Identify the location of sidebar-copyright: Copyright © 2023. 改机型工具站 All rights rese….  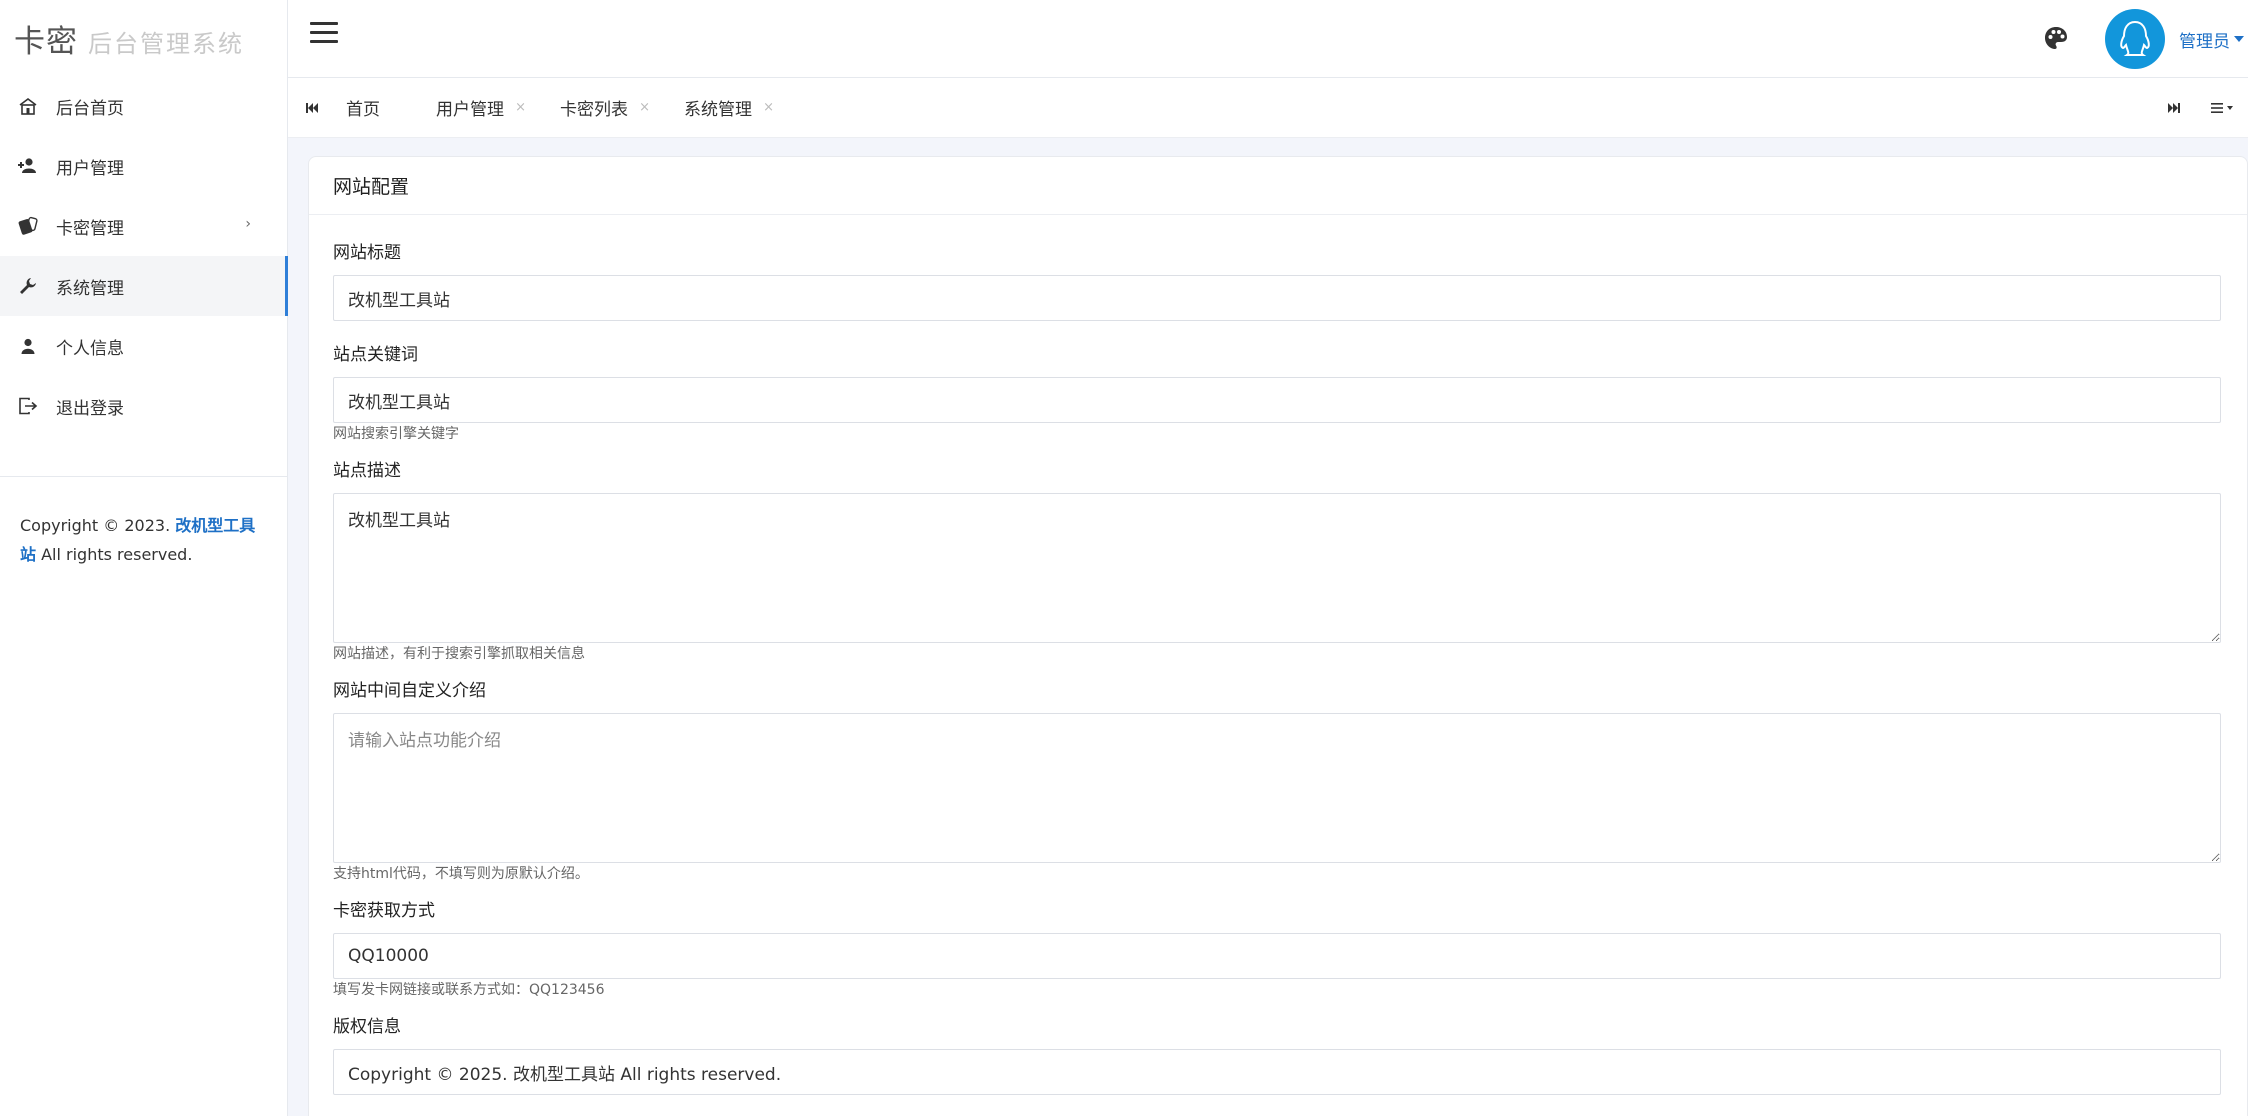
(143, 523).